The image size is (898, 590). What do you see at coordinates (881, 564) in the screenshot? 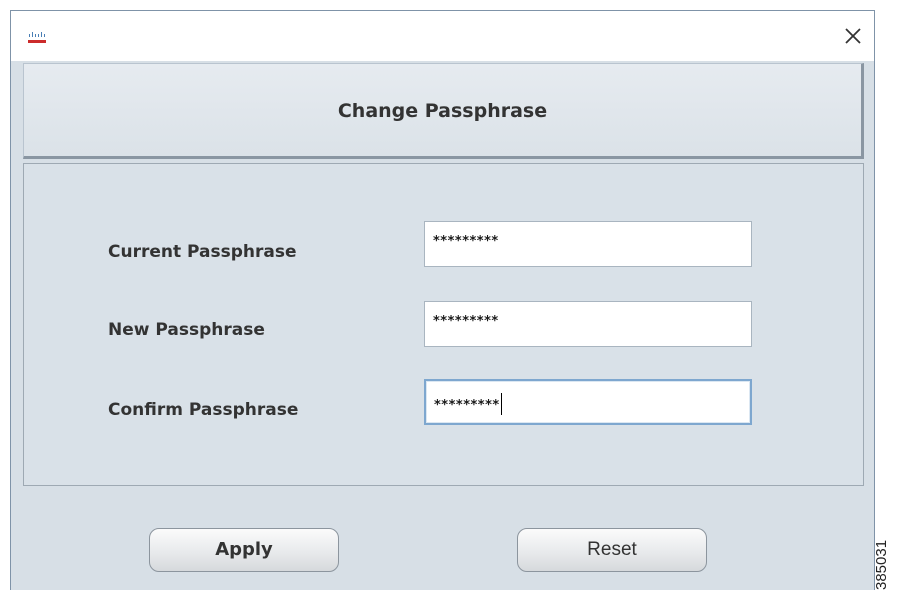
I see `figure-id: 385031` at bounding box center [881, 564].